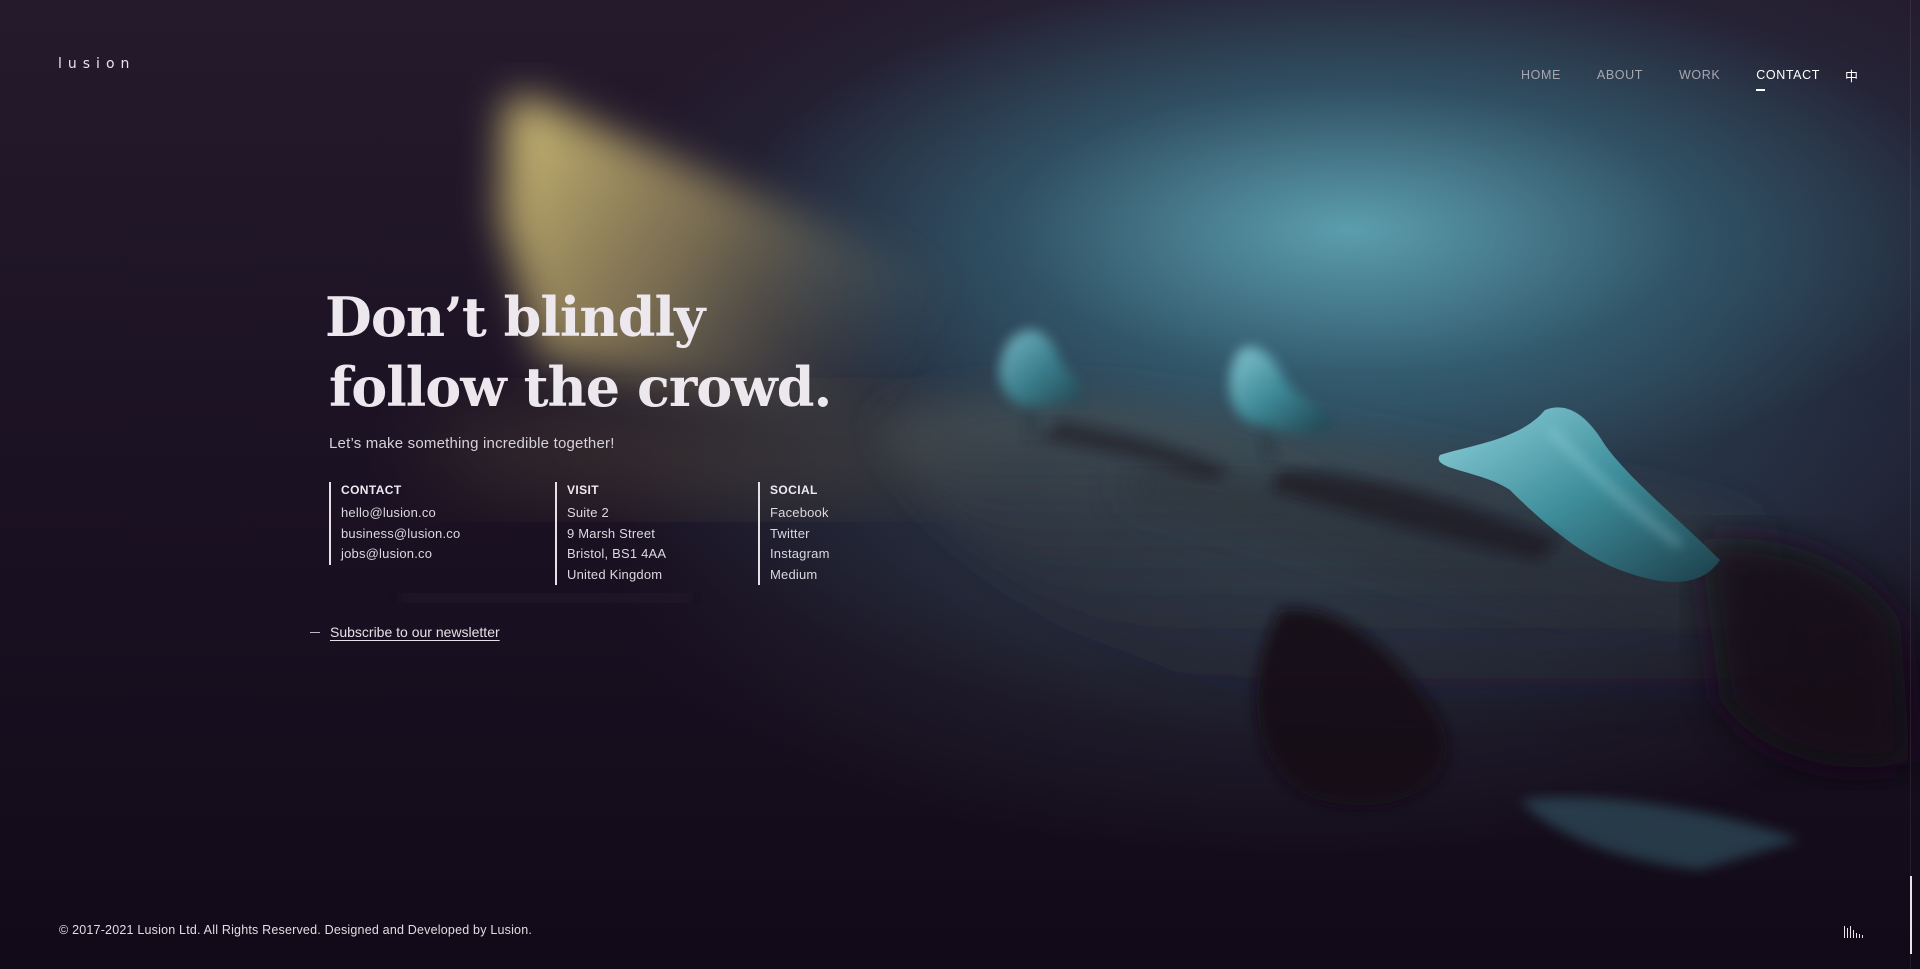 Image resolution: width=1920 pixels, height=969 pixels. I want to click on site-logo: lusion, so click(96, 64).